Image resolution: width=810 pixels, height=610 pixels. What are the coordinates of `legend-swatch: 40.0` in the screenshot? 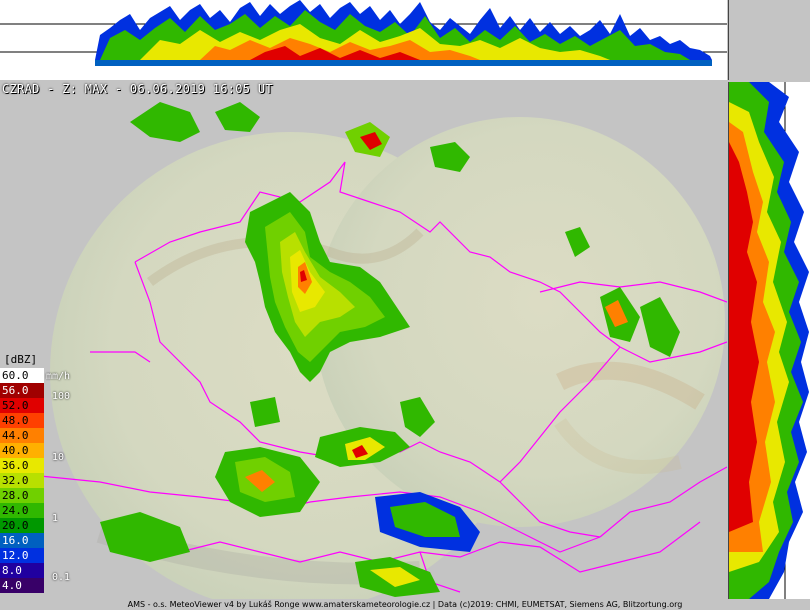 It's located at (22, 450).